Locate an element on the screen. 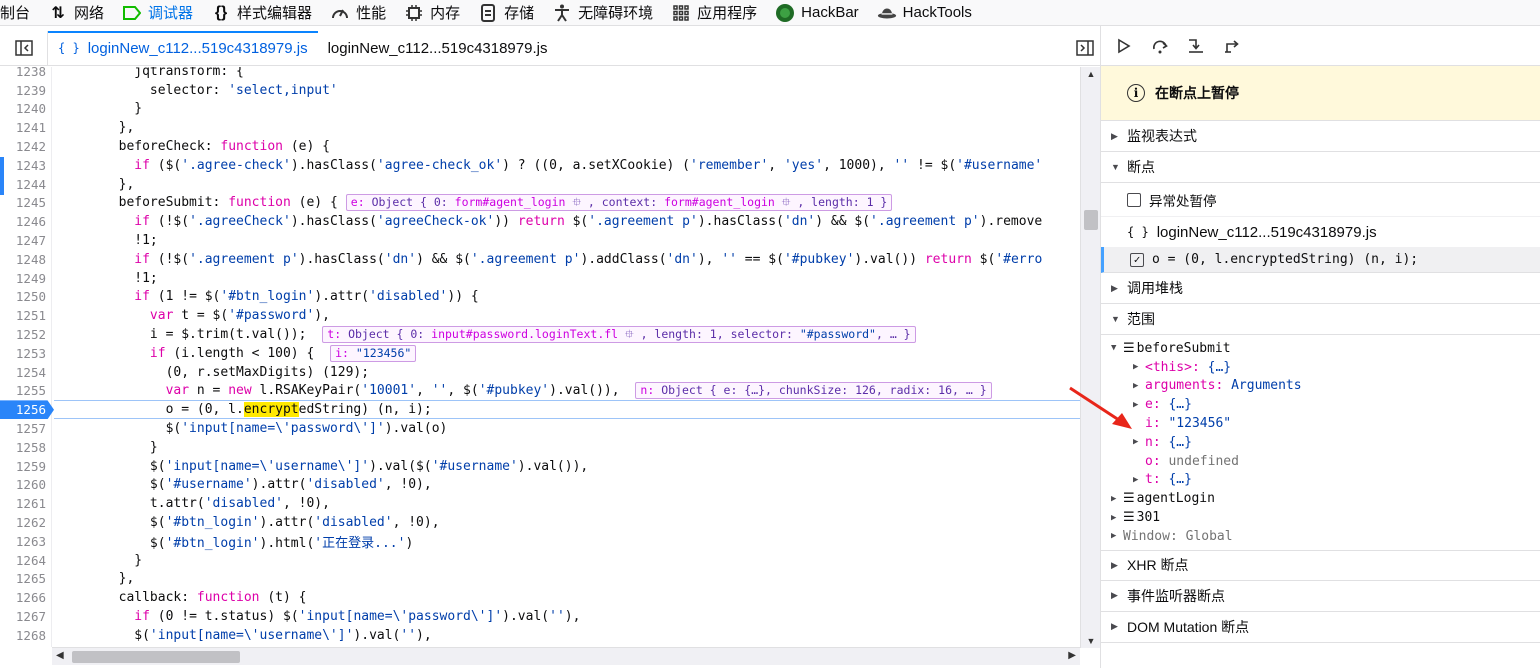  step-out-icon is located at coordinates (1232, 46).